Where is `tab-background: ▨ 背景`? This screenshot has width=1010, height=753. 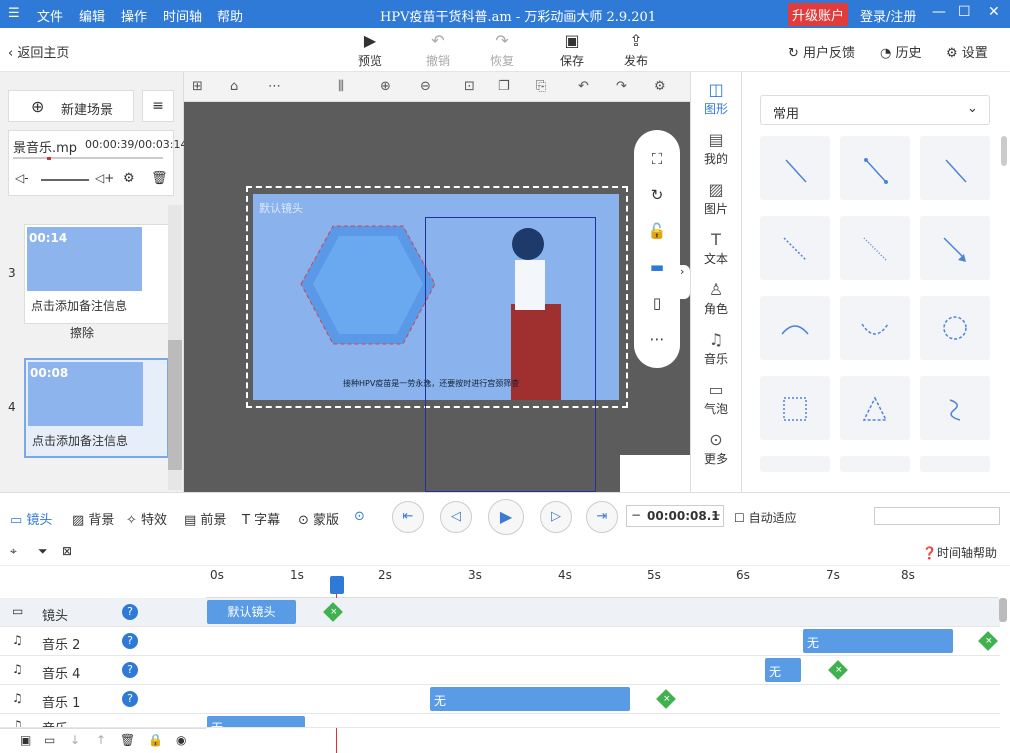
tab-background: ▨ 背景 is located at coordinates (93, 518).